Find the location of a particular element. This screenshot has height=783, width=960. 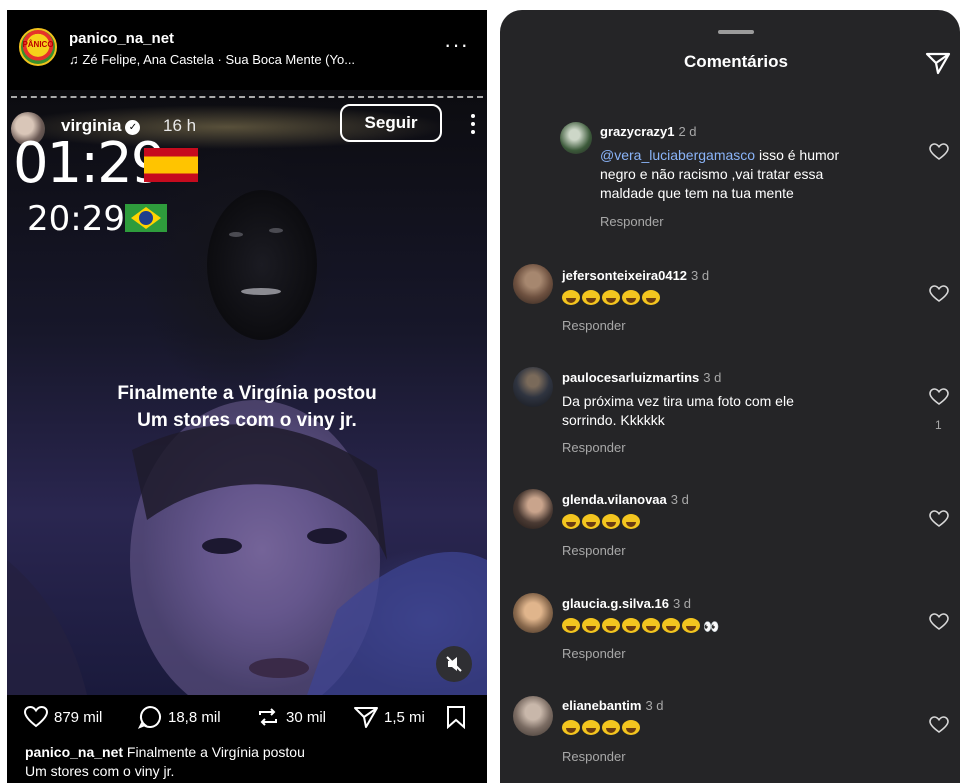

eyes-emoji-icon: 👀 is located at coordinates (711, 626).